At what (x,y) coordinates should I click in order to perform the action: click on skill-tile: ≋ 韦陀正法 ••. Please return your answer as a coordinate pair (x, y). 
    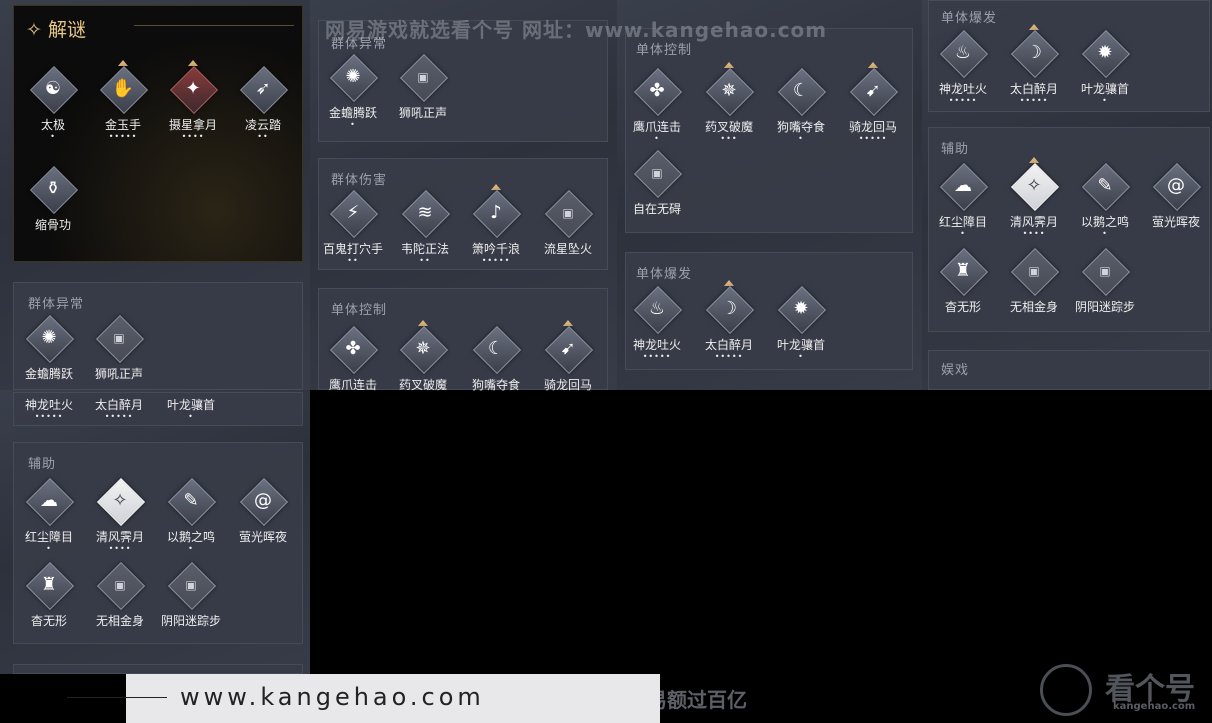
    Looking at the image, I should click on (425, 227).